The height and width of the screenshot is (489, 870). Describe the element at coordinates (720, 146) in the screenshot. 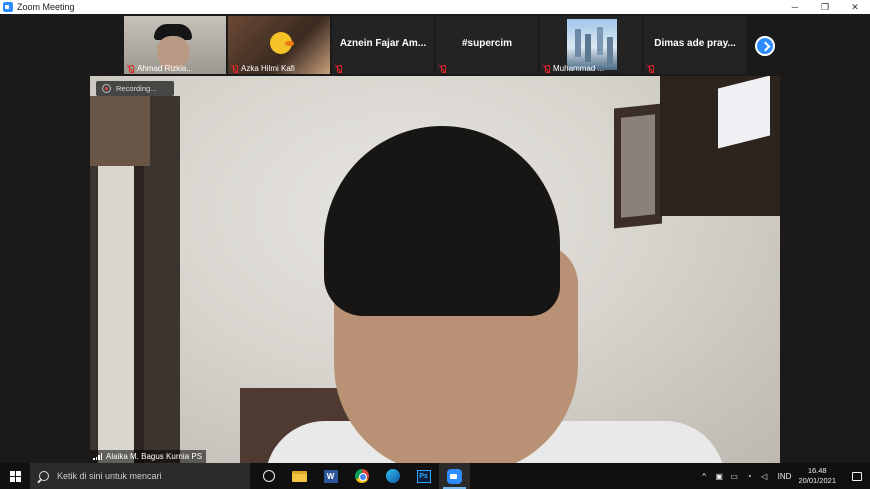

I see `video-window` at that location.